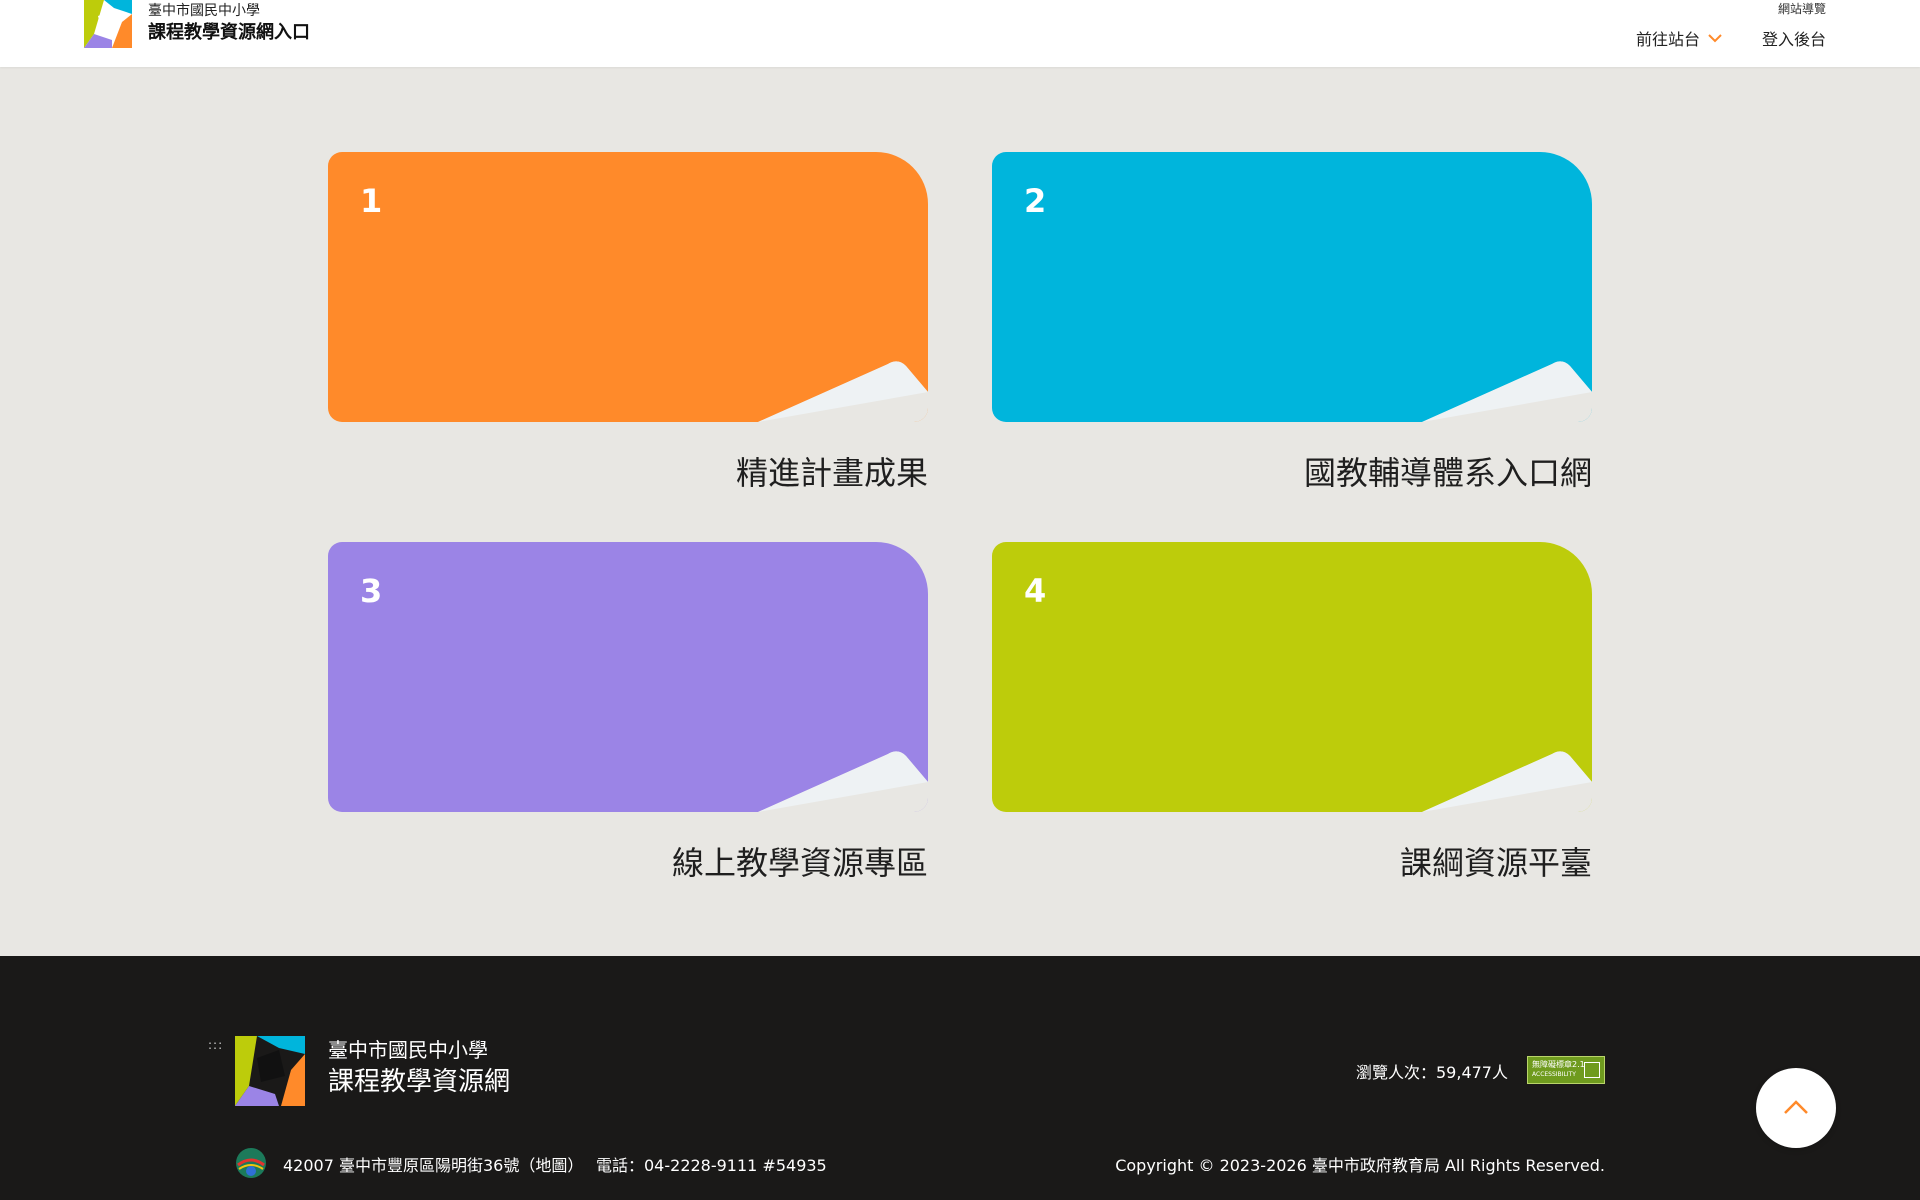  Describe the element at coordinates (419, 1082) in the screenshot. I see `footer-brand-title: 課程教學資源網` at that location.